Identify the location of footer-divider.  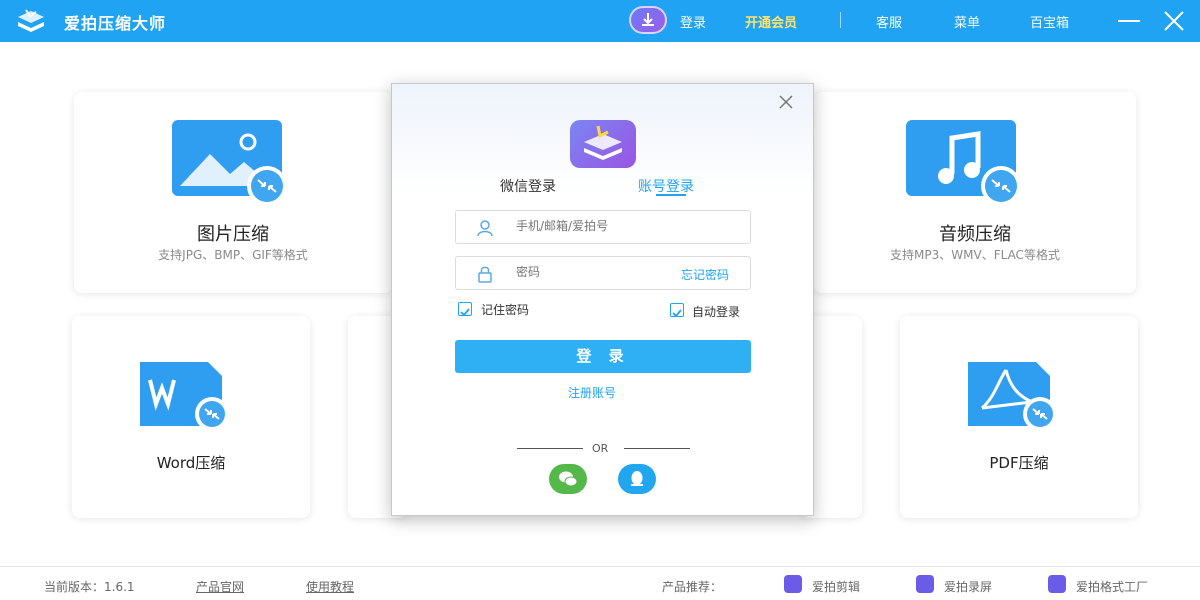
(600, 566).